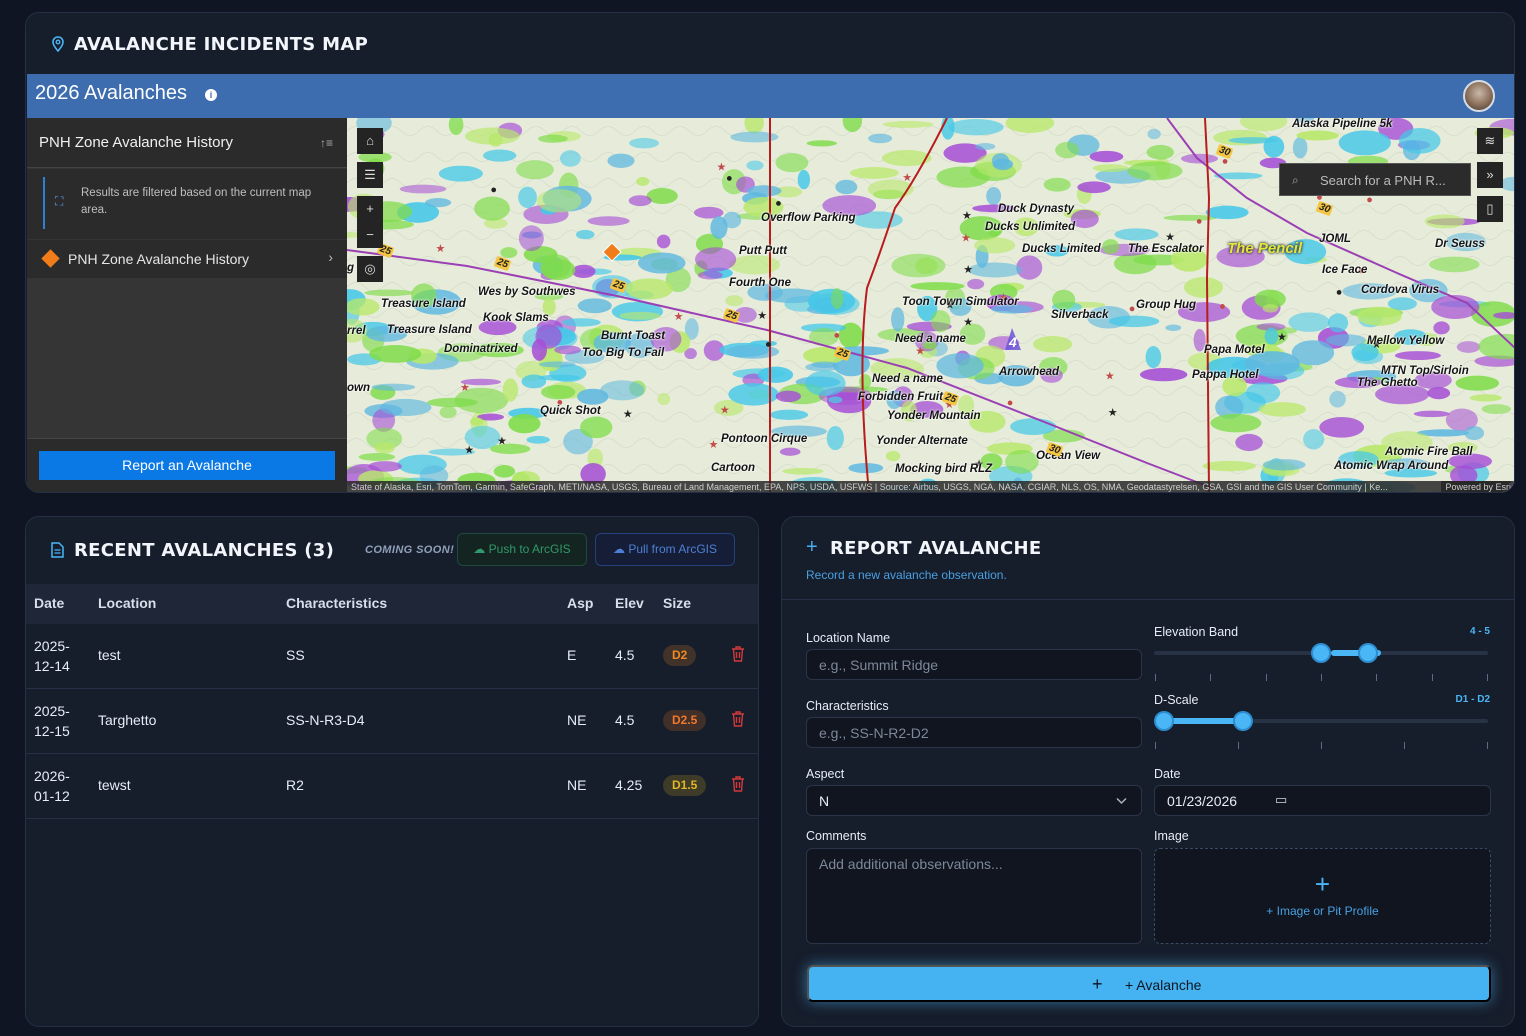 Image resolution: width=1526 pixels, height=1036 pixels. What do you see at coordinates (1281, 800) in the screenshot?
I see `calendar-icon: ▭` at bounding box center [1281, 800].